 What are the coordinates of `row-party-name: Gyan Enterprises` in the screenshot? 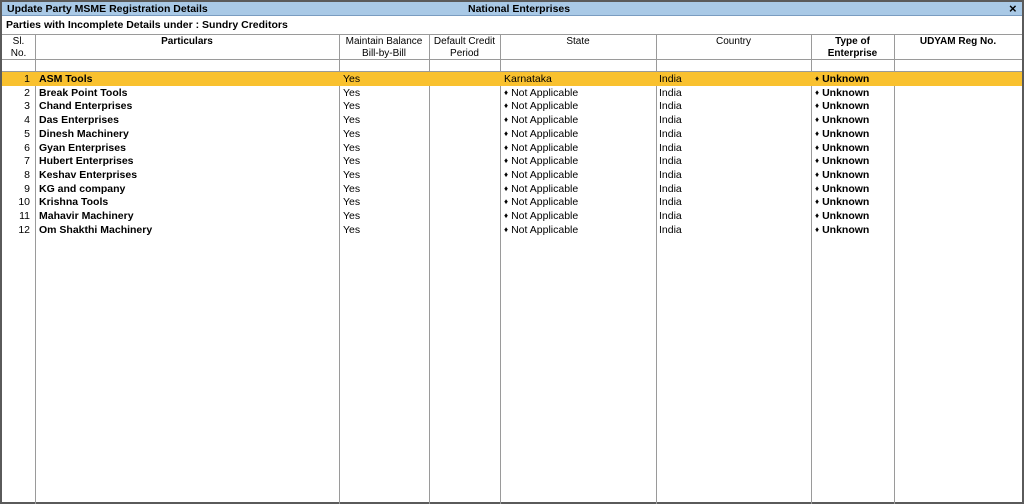 It's located at (82, 148).